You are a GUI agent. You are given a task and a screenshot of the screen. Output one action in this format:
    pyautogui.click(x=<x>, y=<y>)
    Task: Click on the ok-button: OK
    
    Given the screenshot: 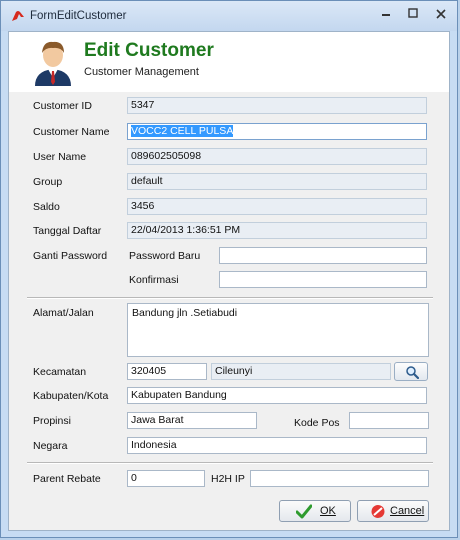 What is the action you would take?
    pyautogui.click(x=315, y=511)
    